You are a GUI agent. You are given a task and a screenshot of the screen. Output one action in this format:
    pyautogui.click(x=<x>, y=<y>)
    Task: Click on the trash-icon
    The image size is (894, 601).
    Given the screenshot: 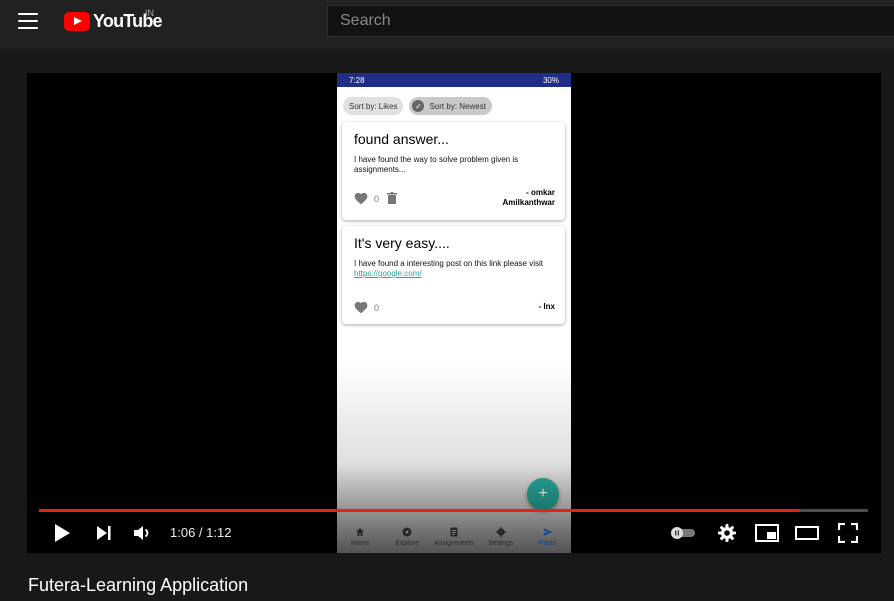 What is the action you would take?
    pyautogui.click(x=392, y=198)
    